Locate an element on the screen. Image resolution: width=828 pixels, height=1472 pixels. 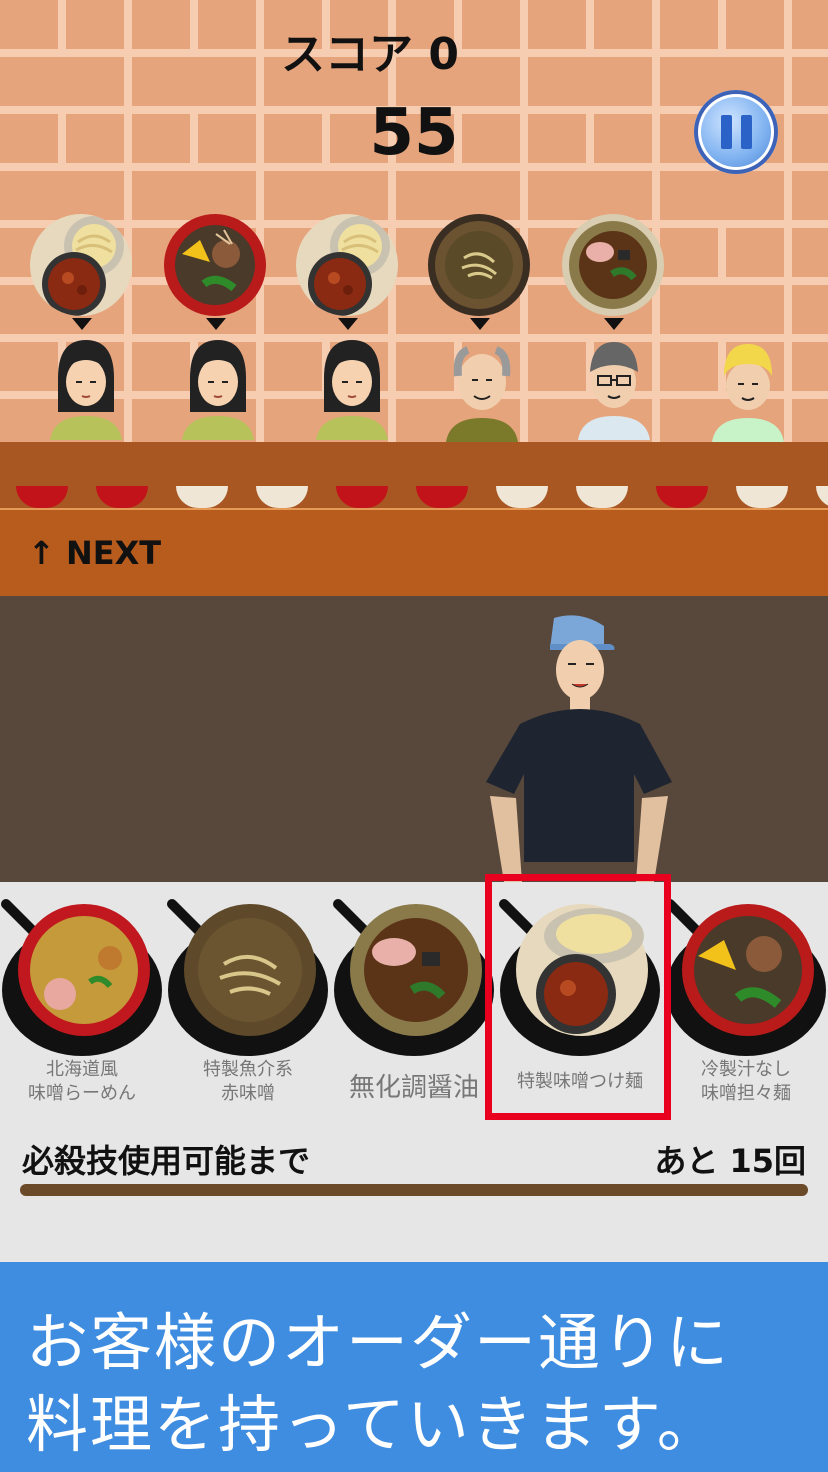
dish-label: 特製魚介系 赤味噌 is located at coordinates (248, 1081).